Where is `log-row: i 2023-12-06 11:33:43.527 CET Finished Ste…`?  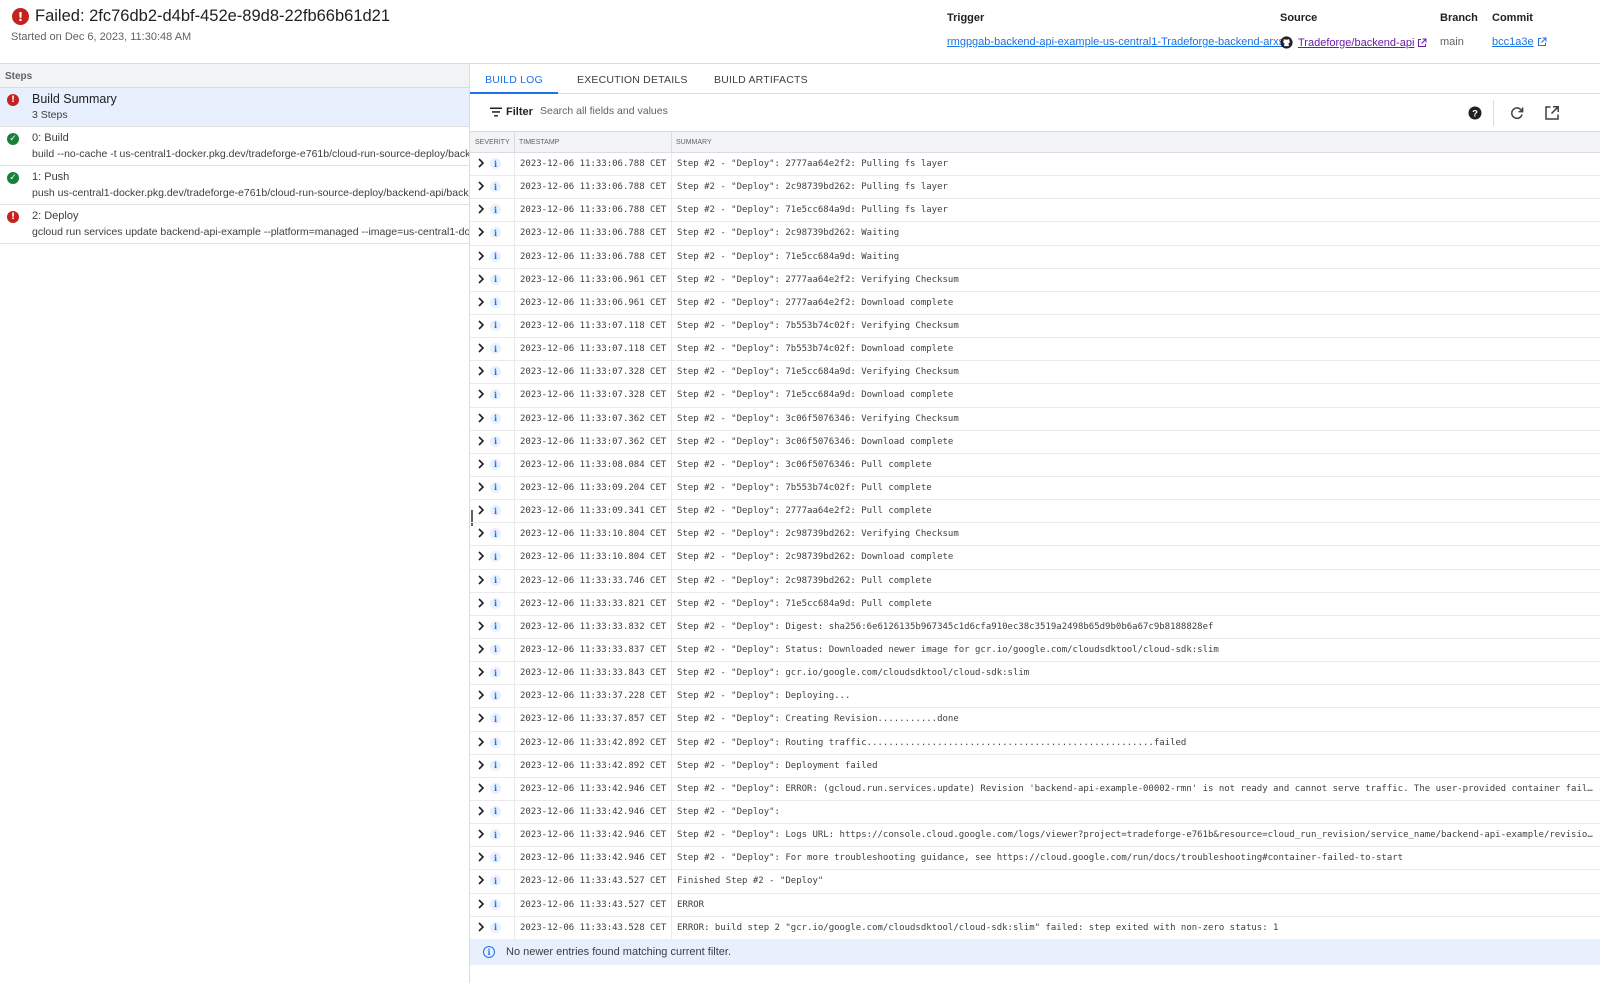 log-row: i 2023-12-06 11:33:43.527 CET Finished Ste… is located at coordinates (1035, 882).